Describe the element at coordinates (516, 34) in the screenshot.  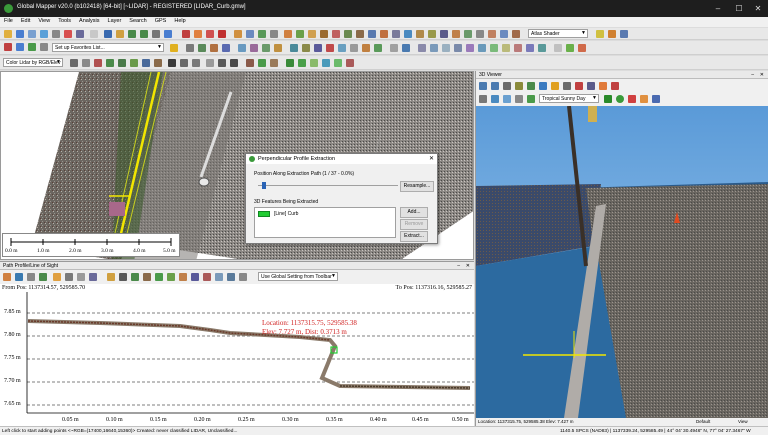
I see `terrain-2-icon` at that location.